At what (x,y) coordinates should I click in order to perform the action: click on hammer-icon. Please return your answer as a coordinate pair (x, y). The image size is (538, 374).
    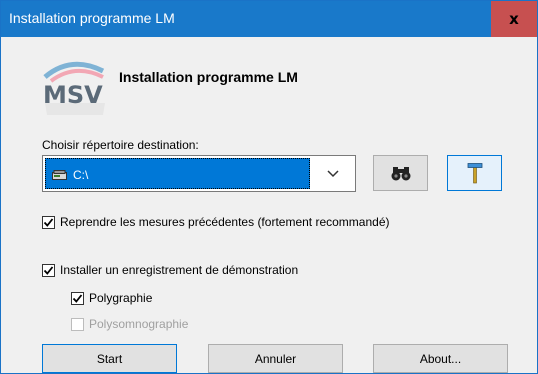
    Looking at the image, I should click on (474, 173).